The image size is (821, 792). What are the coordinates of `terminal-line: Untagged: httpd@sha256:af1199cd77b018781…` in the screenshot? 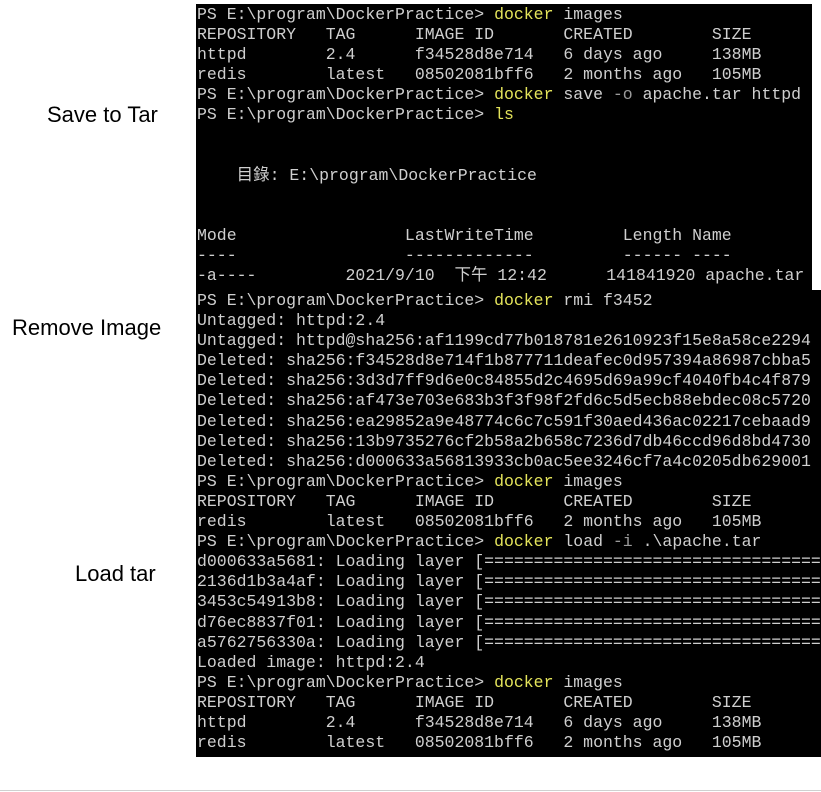 It's located at (508, 341).